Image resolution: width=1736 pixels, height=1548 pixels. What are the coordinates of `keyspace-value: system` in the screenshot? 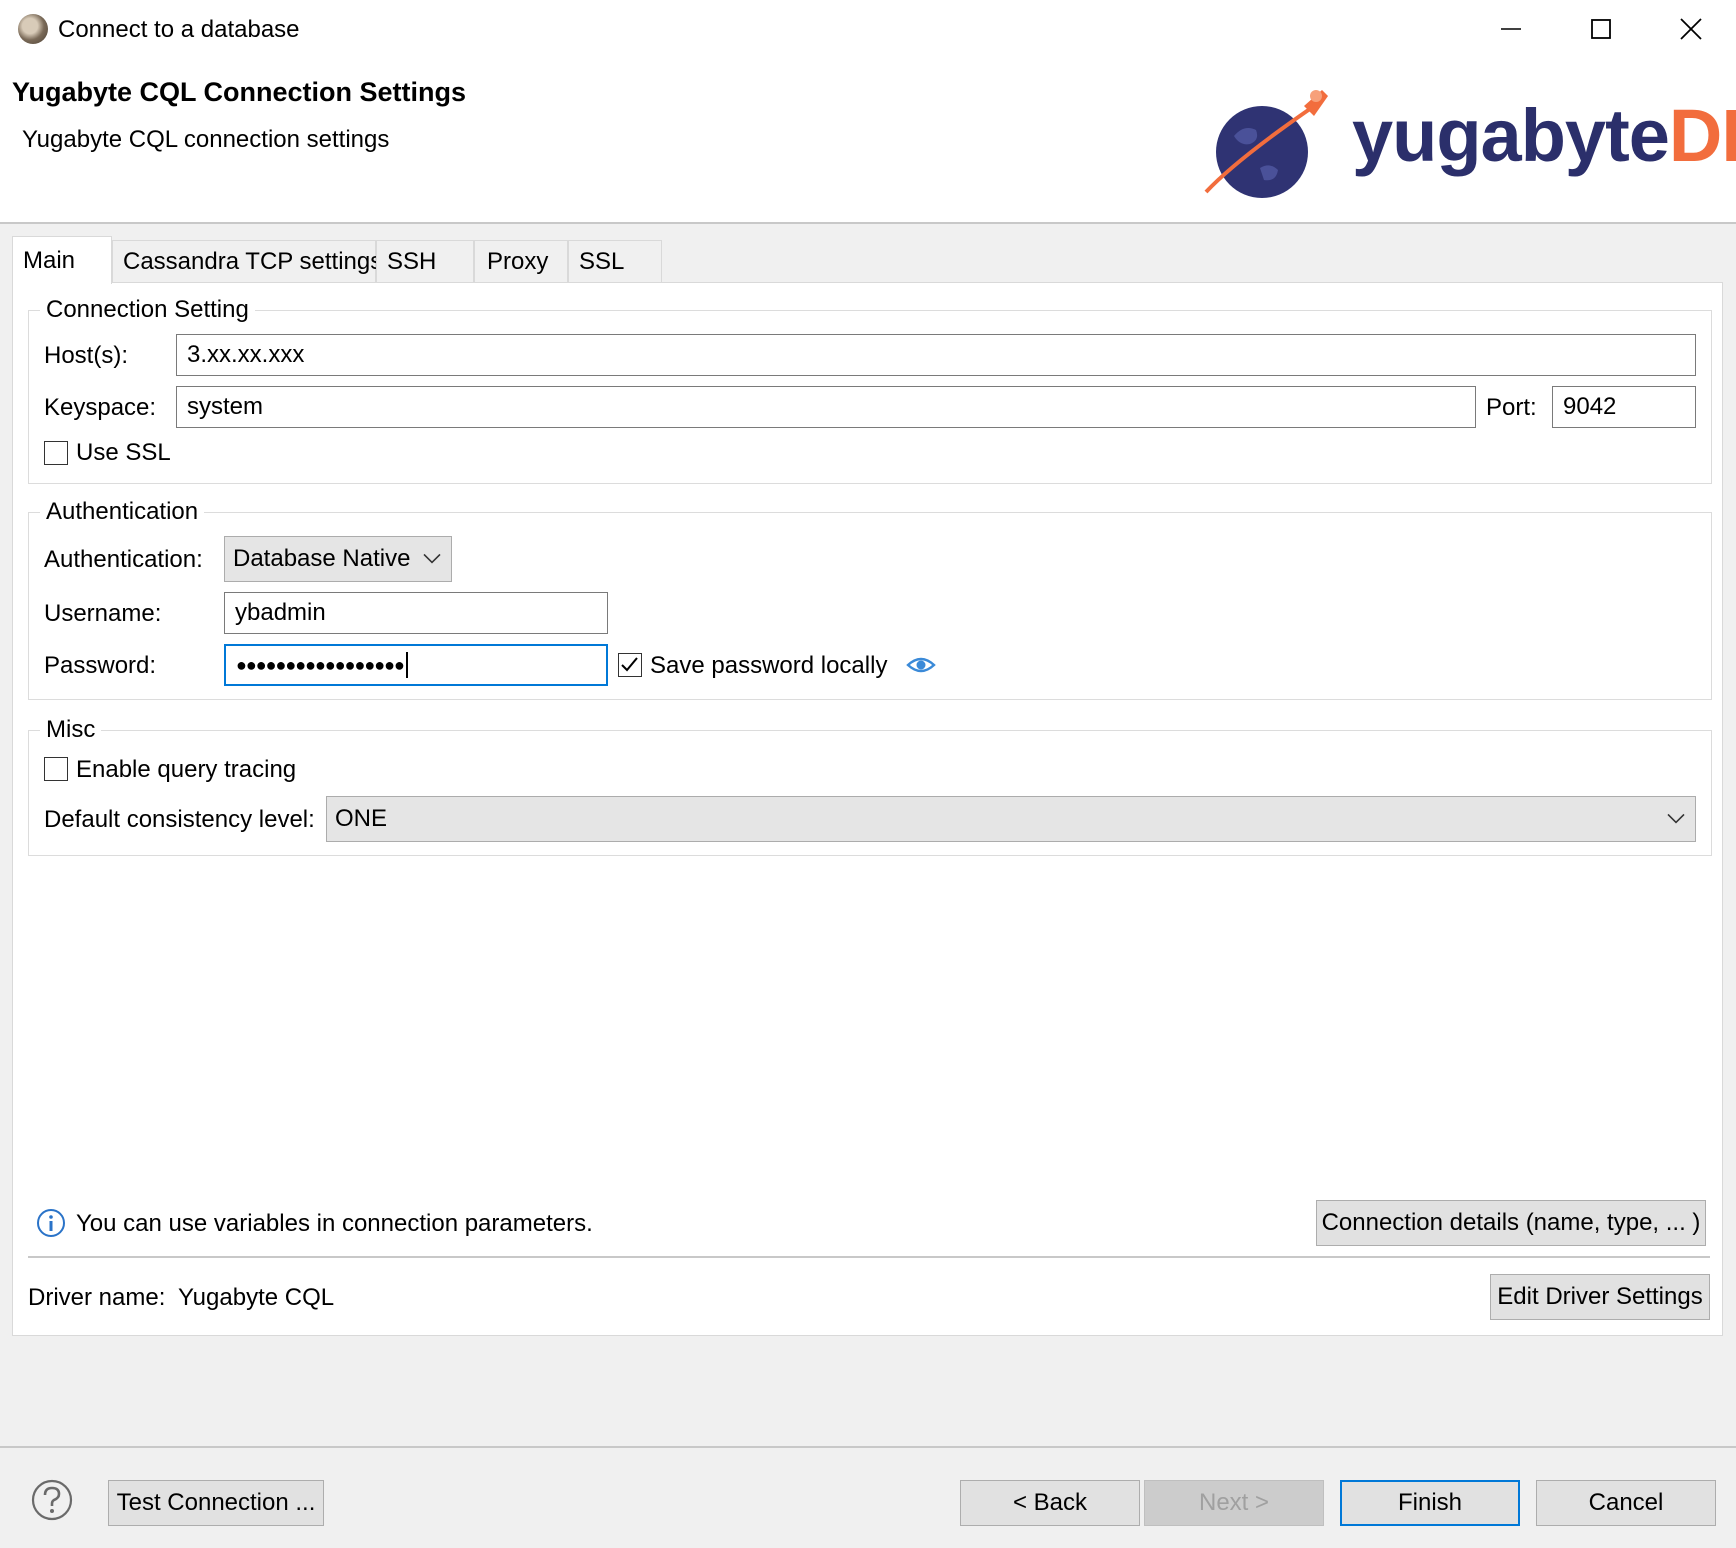 It's located at (225, 406).